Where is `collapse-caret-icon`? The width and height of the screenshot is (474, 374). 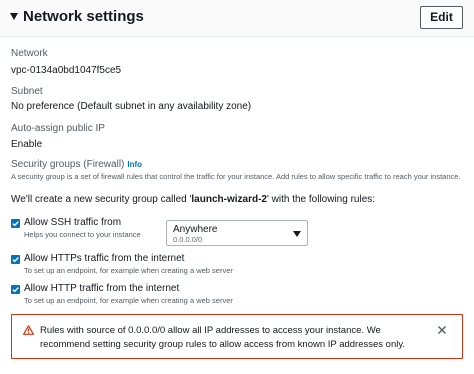
collapse-caret-icon is located at coordinates (14, 16).